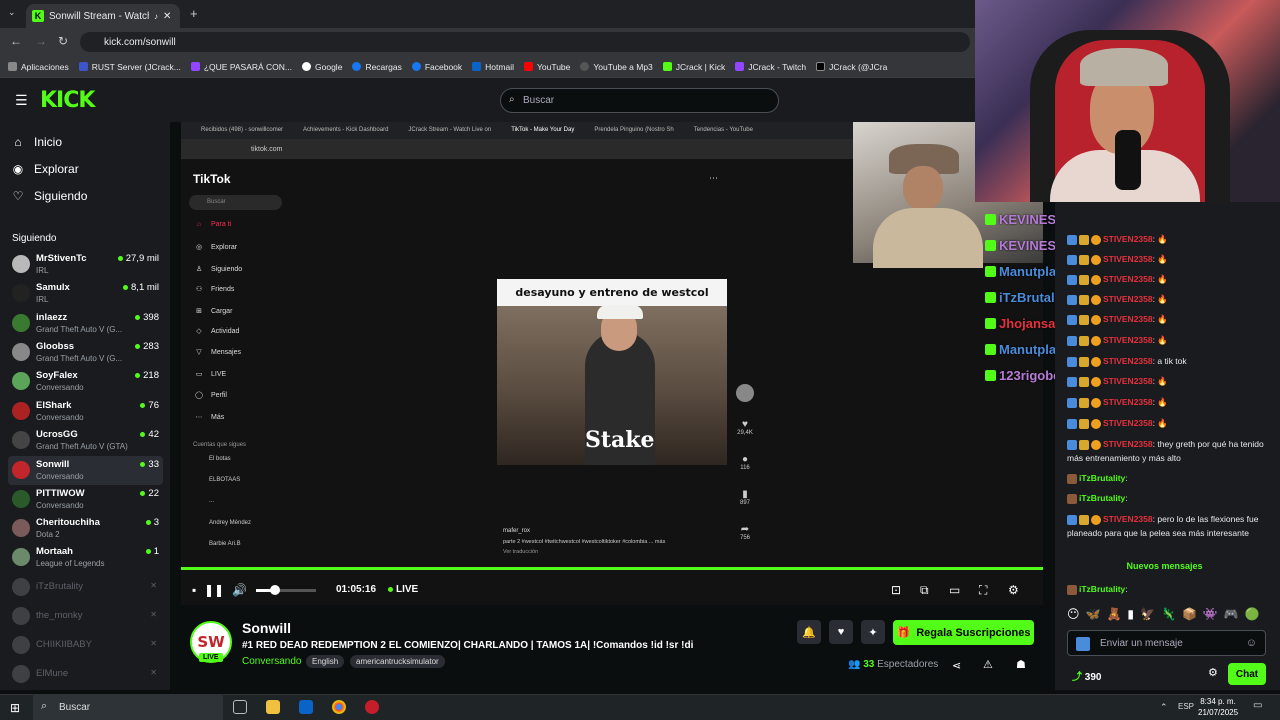 The width and height of the screenshot is (1280, 720). I want to click on user-profile-icon: ☗, so click(1021, 664).